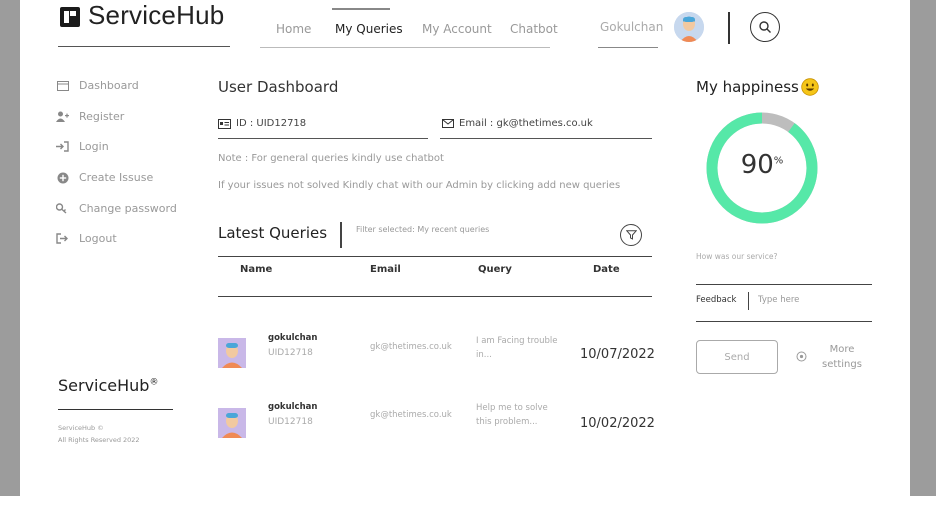 The width and height of the screenshot is (936, 516). Describe the element at coordinates (62, 86) in the screenshot. I see `calendar-icon` at that location.